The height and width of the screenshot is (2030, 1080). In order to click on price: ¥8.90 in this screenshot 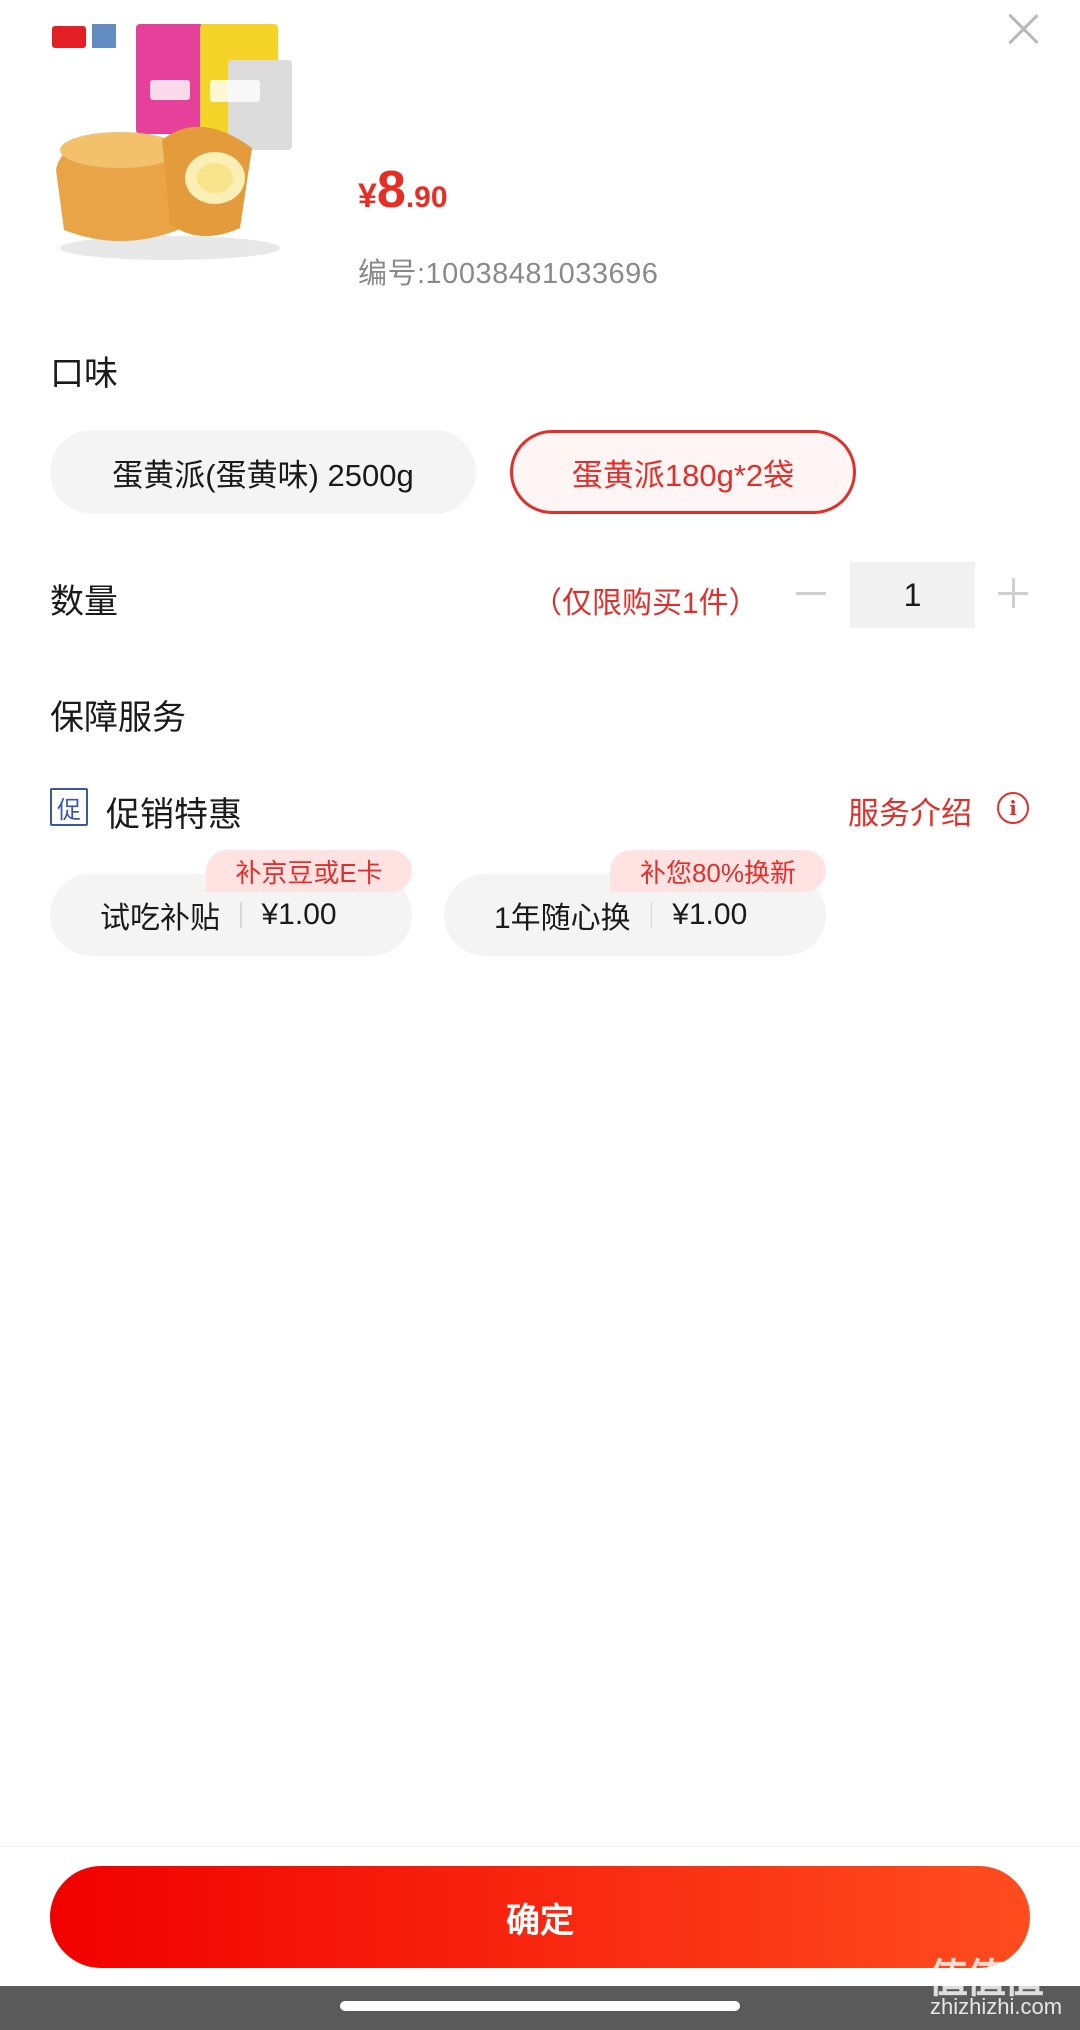, I will do `click(403, 190)`.